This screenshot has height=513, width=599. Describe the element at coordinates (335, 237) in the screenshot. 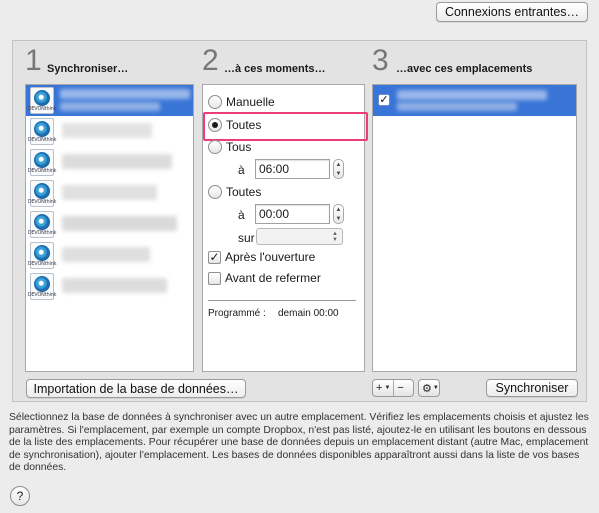

I see `select-arrows-icon: ▲ ▼` at that location.